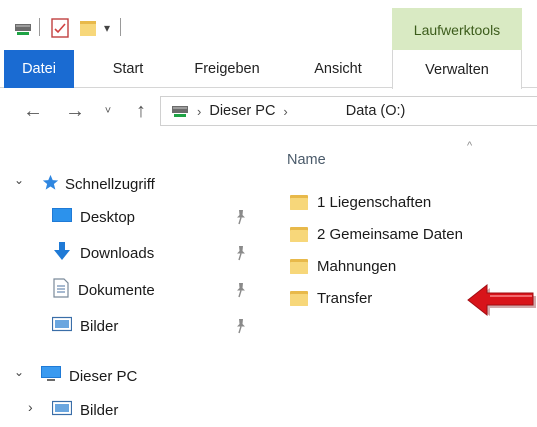 The image size is (537, 427). I want to click on ribbon-tabs: Datei Start Freigeben Ansicht Verwalten, so click(268, 69).